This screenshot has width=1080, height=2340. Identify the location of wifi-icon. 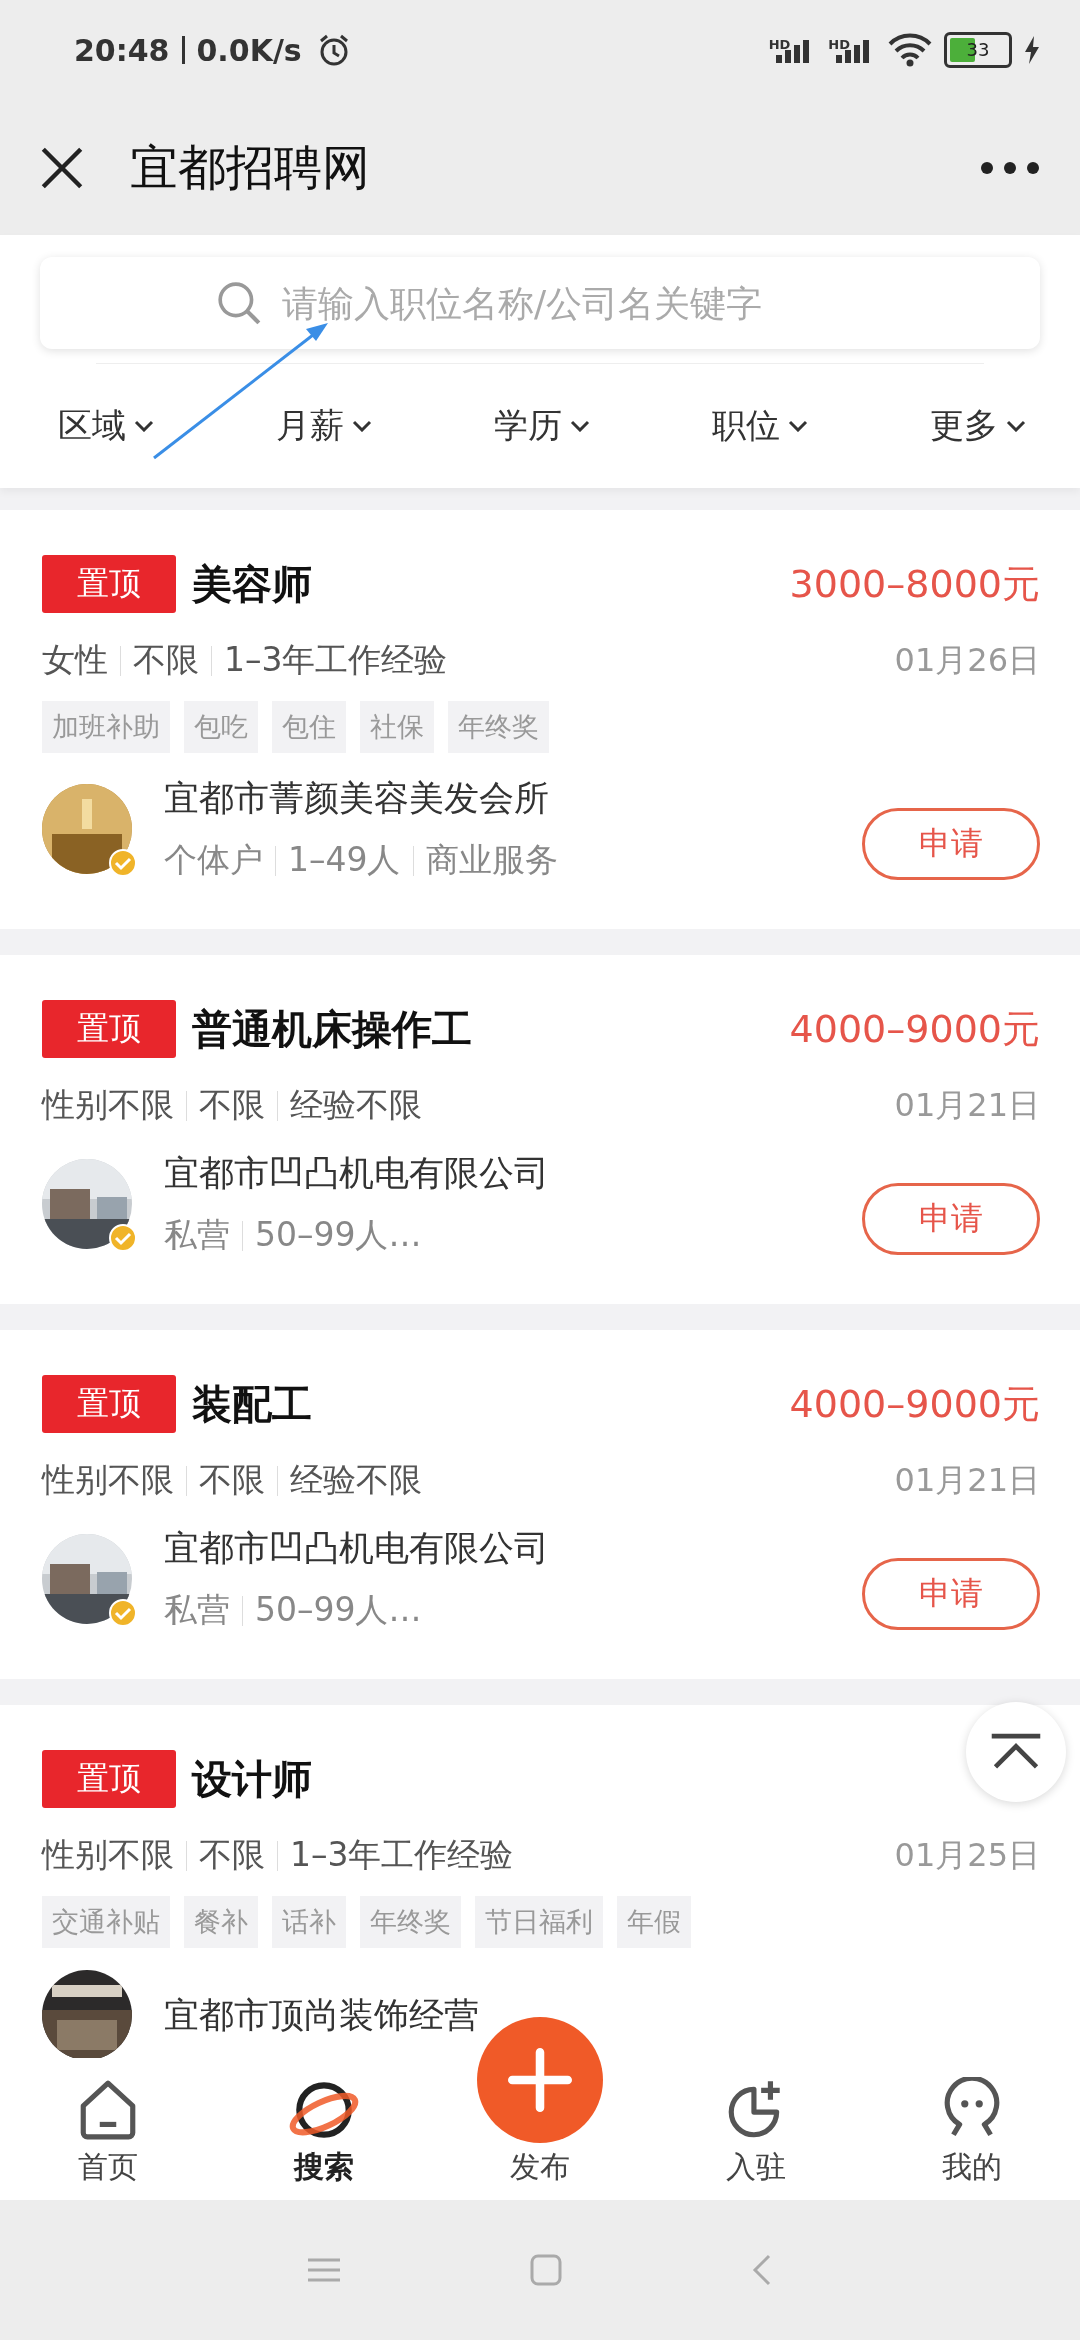
(910, 50).